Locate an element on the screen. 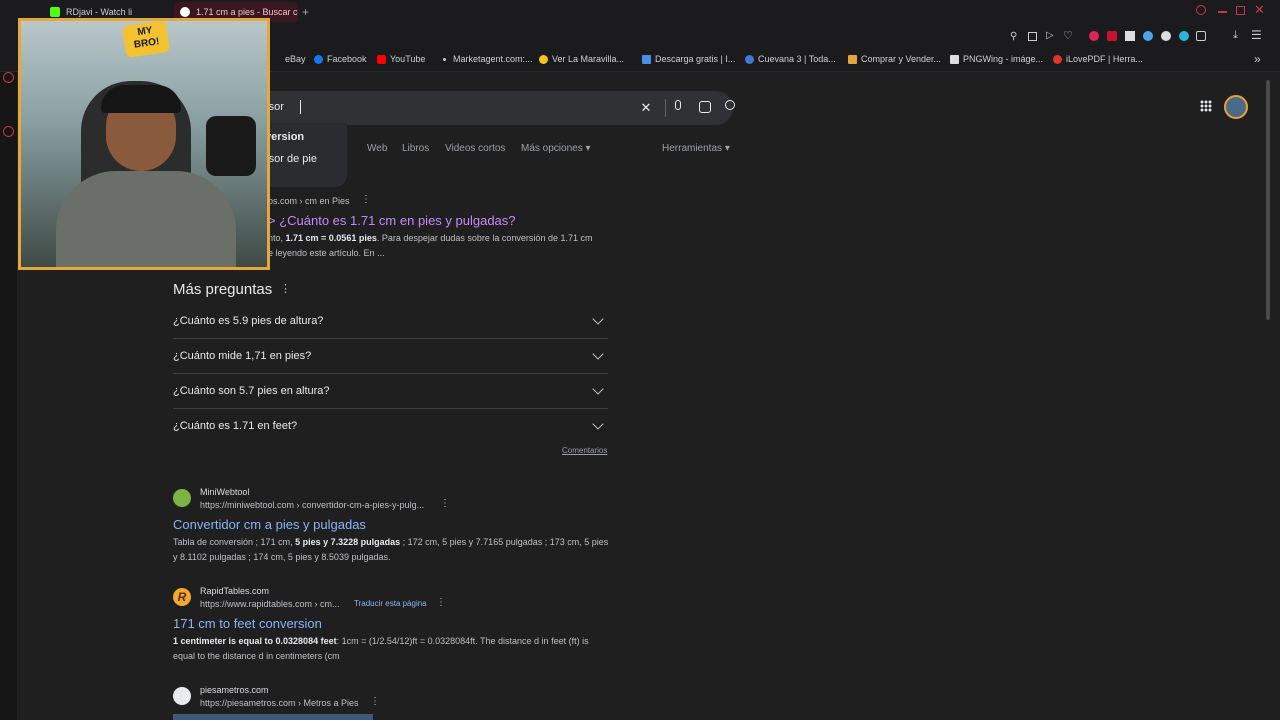 Image resolution: width=1280 pixels, height=720 pixels. pngwing-icon is located at coordinates (954, 59).